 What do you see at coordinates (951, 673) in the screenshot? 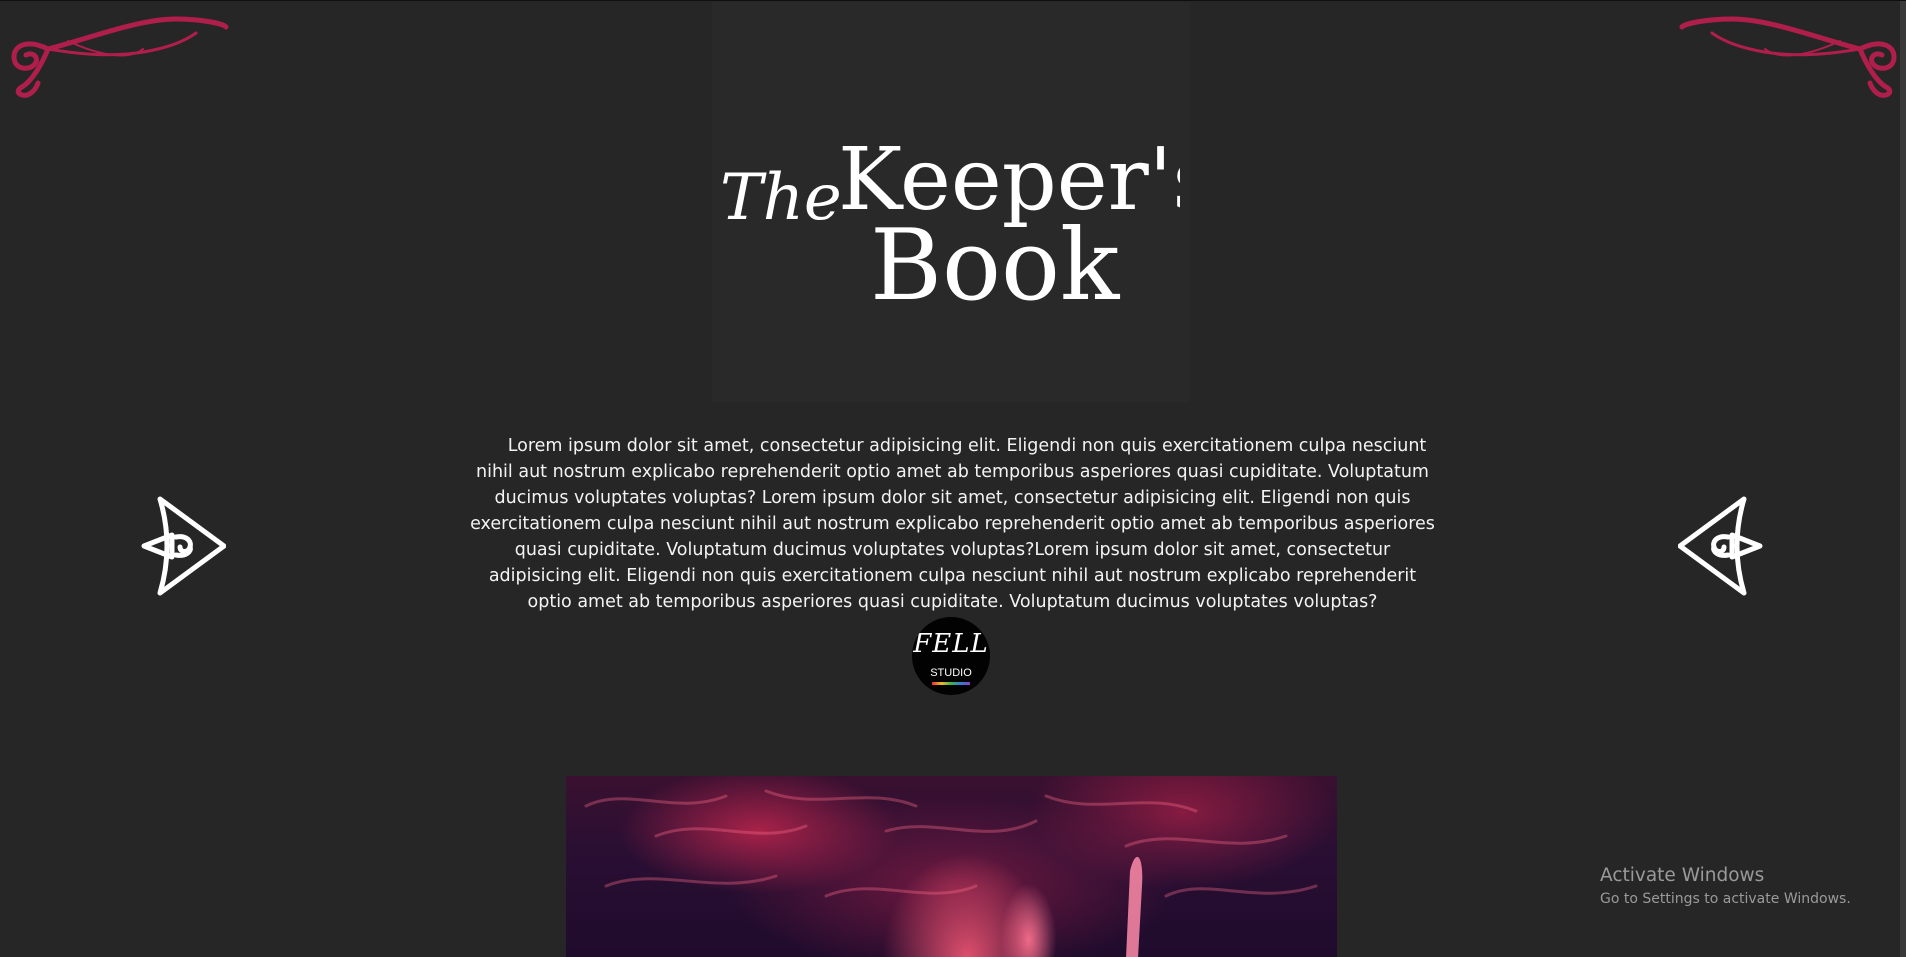
I see `studio-subtitle: STUDIO` at bounding box center [951, 673].